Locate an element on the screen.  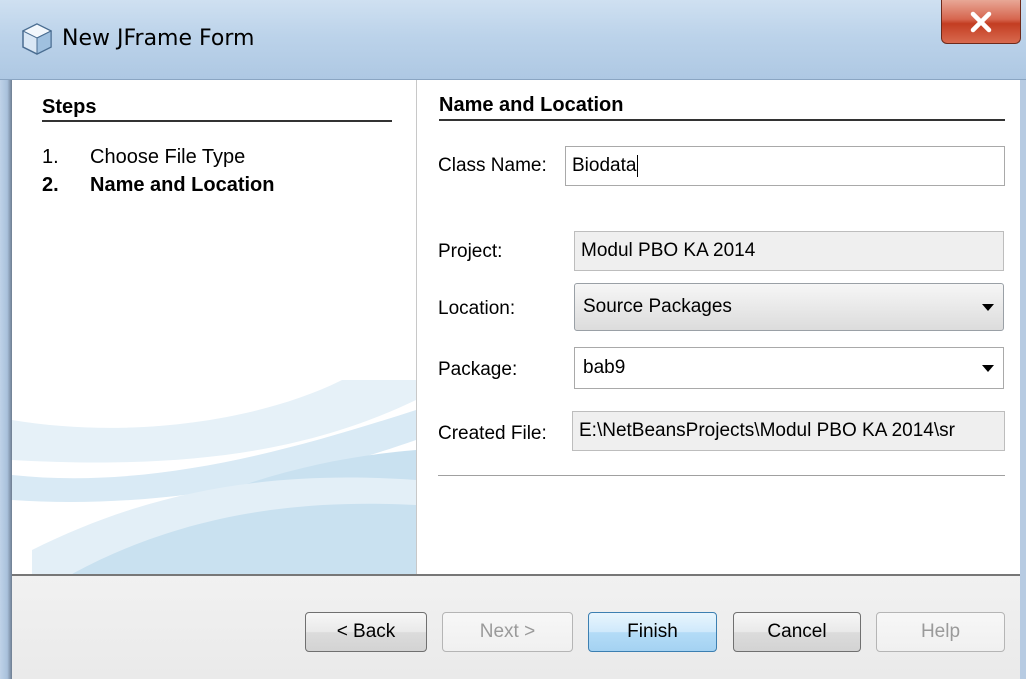
created-file-label: Created File: is located at coordinates (492, 433).